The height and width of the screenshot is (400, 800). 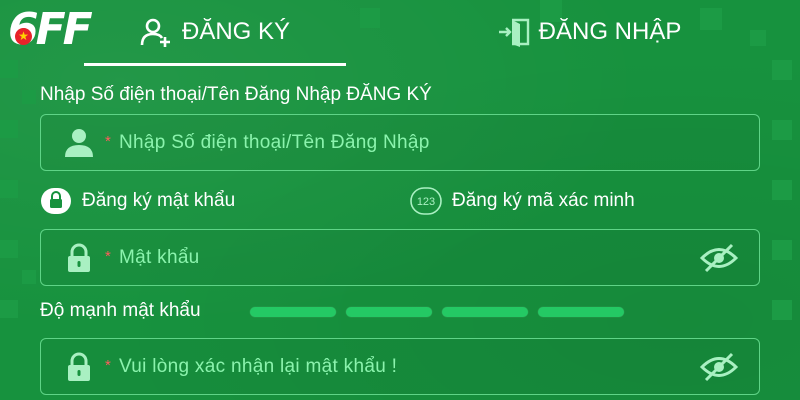 I want to click on add-user-icon, so click(x=155, y=32).